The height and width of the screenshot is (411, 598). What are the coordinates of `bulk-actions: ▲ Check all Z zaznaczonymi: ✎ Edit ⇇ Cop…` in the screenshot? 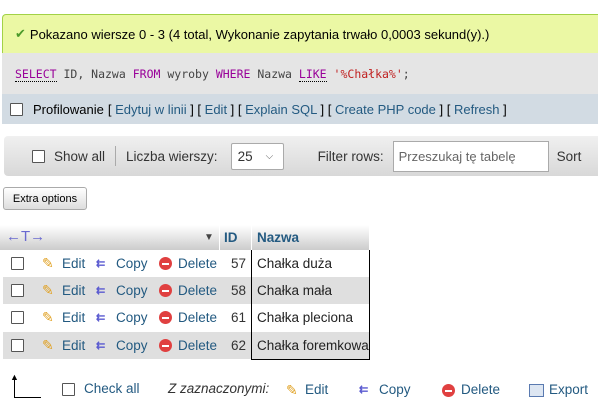 It's located at (299, 389).